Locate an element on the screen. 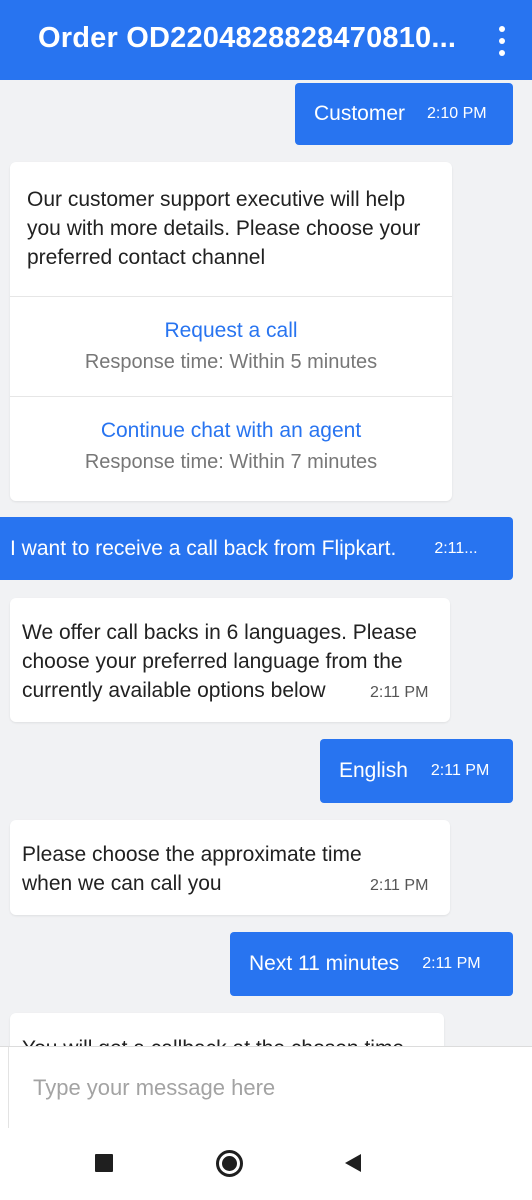 The width and height of the screenshot is (532, 1200). message-text: Customer is located at coordinates (360, 113).